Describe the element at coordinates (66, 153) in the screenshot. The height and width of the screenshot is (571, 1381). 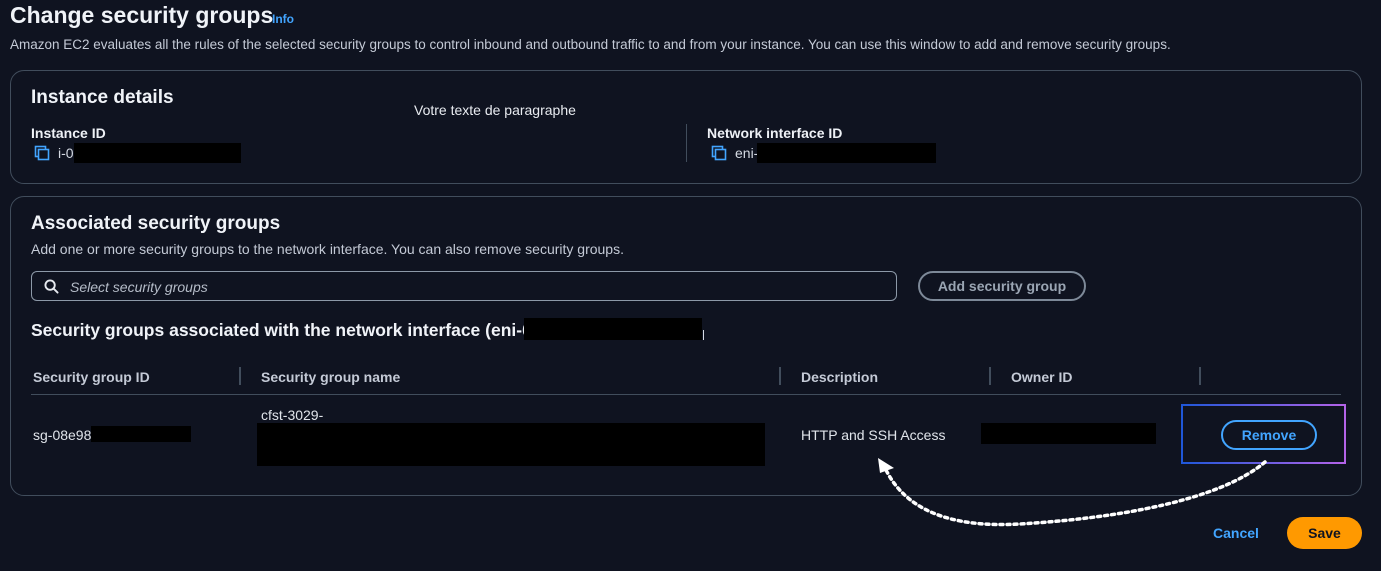
I see `instance-id-value: i-0` at that location.